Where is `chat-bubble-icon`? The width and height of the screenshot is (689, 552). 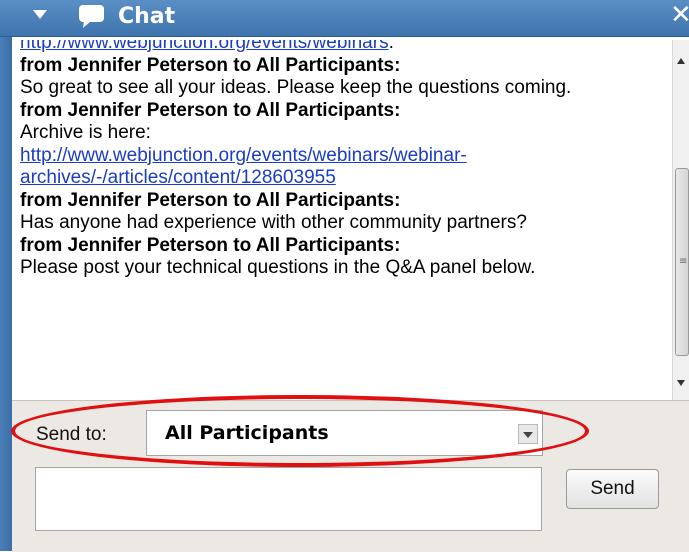
chat-bubble-icon is located at coordinates (91, 16).